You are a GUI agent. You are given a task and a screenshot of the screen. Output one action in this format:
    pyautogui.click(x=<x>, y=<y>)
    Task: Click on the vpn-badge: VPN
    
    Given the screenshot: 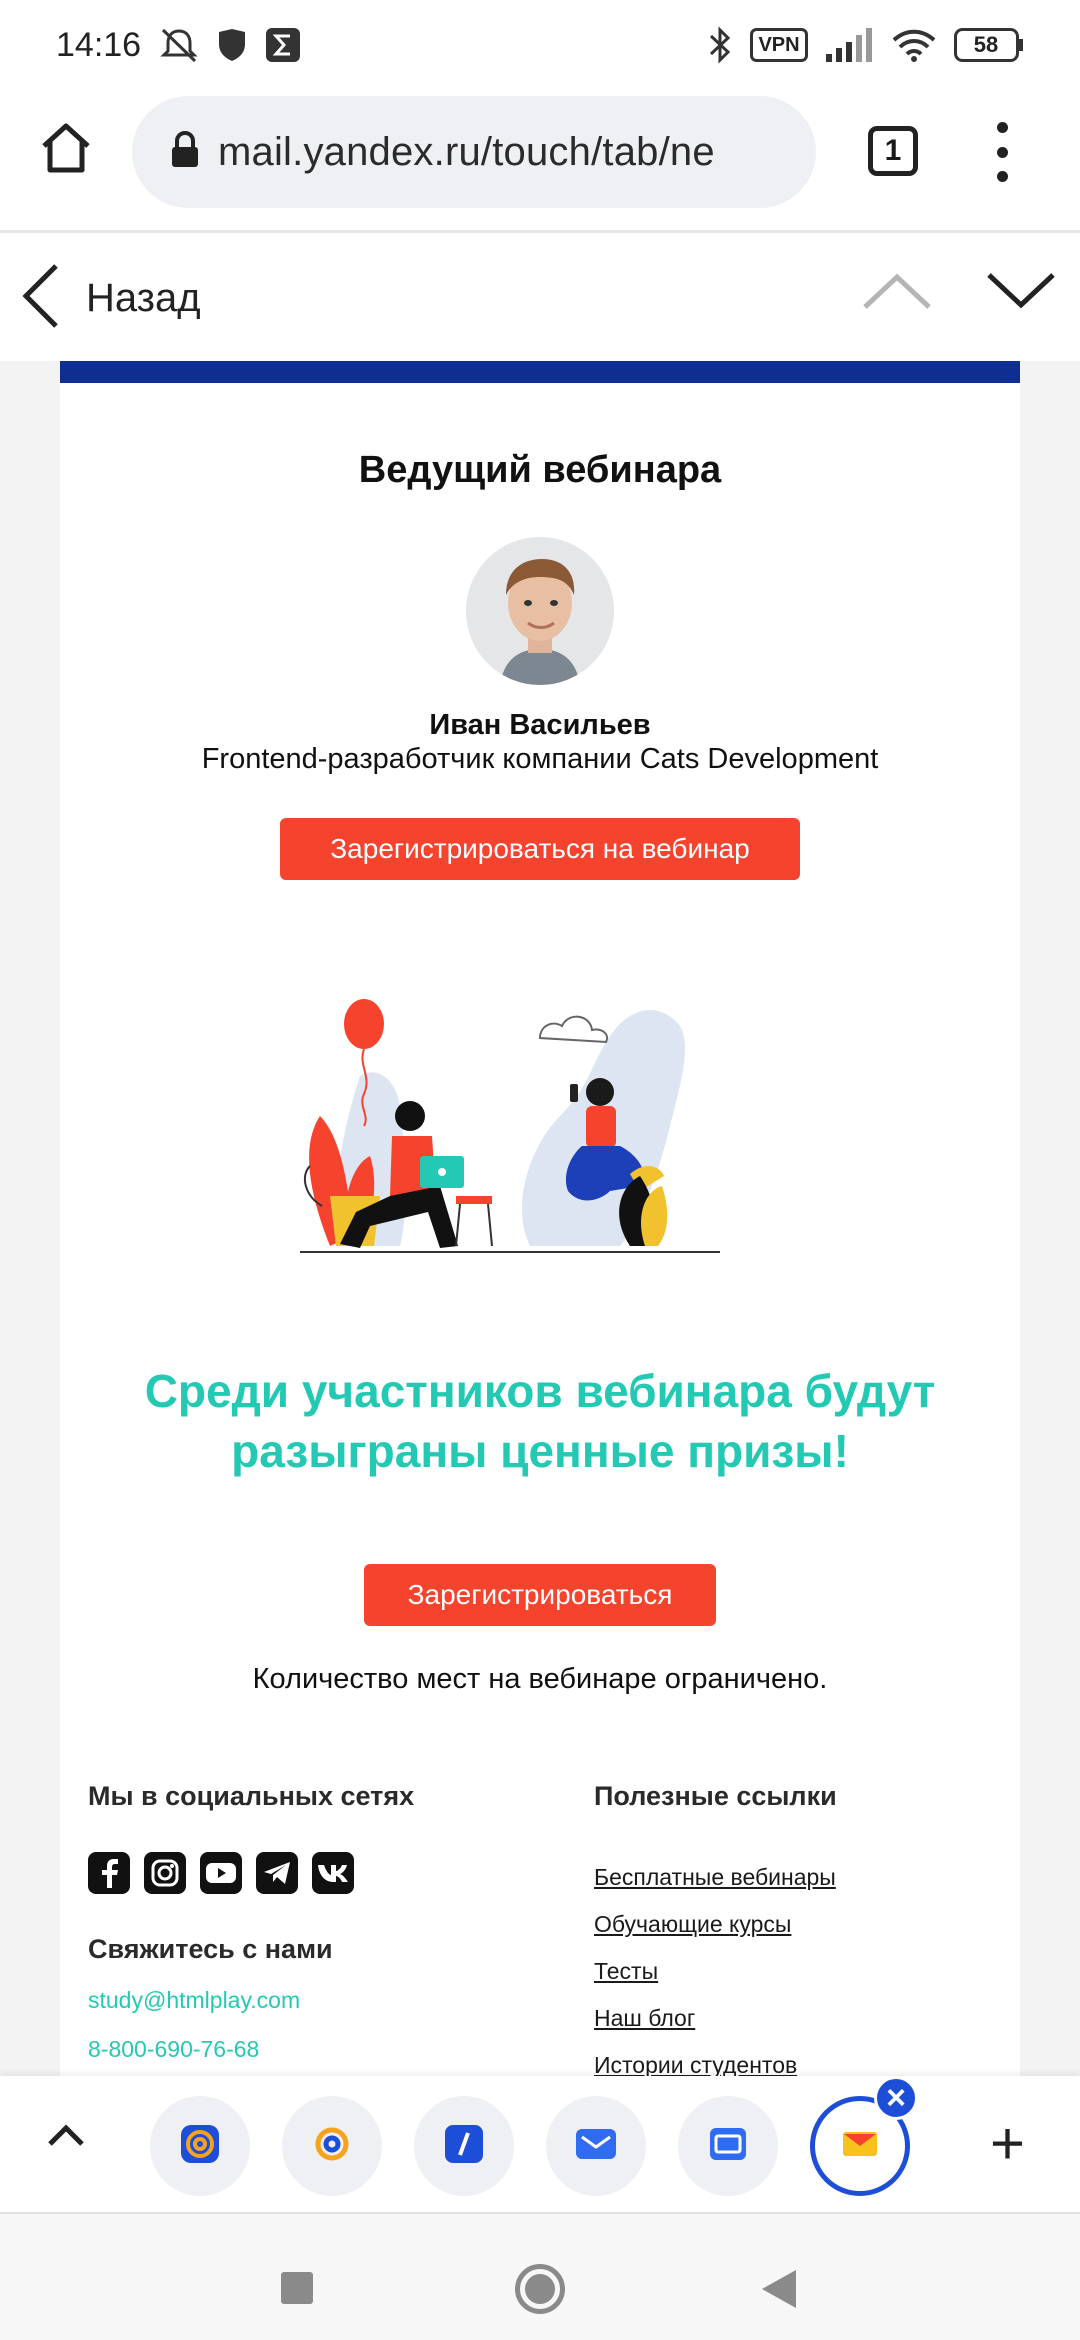 What is the action you would take?
    pyautogui.click(x=779, y=45)
    